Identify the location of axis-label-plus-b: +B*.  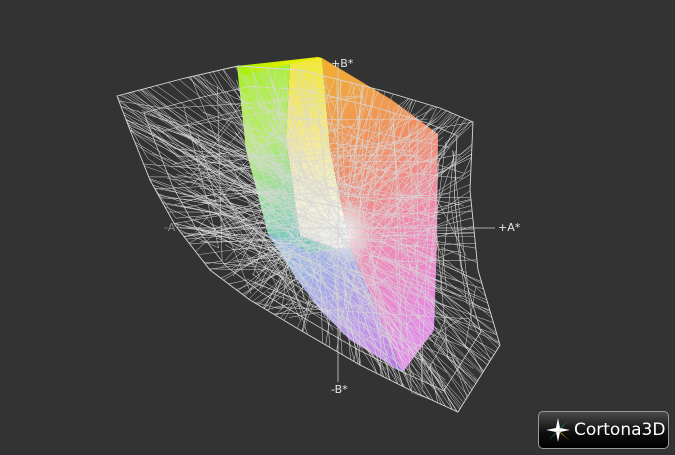
(342, 63).